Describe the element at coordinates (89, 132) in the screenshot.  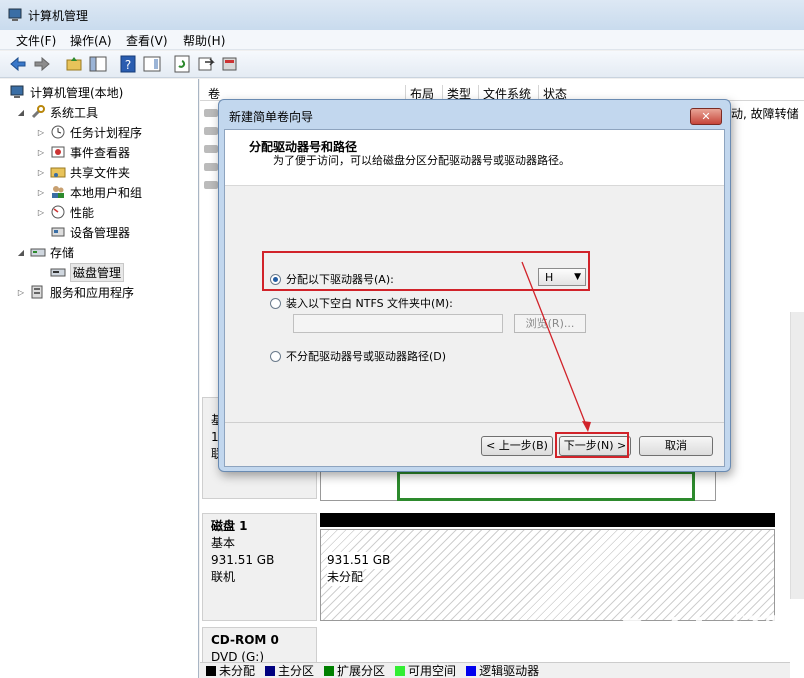
I see `tree-item-task-scheduler: ▷ 任务计划程序` at that location.